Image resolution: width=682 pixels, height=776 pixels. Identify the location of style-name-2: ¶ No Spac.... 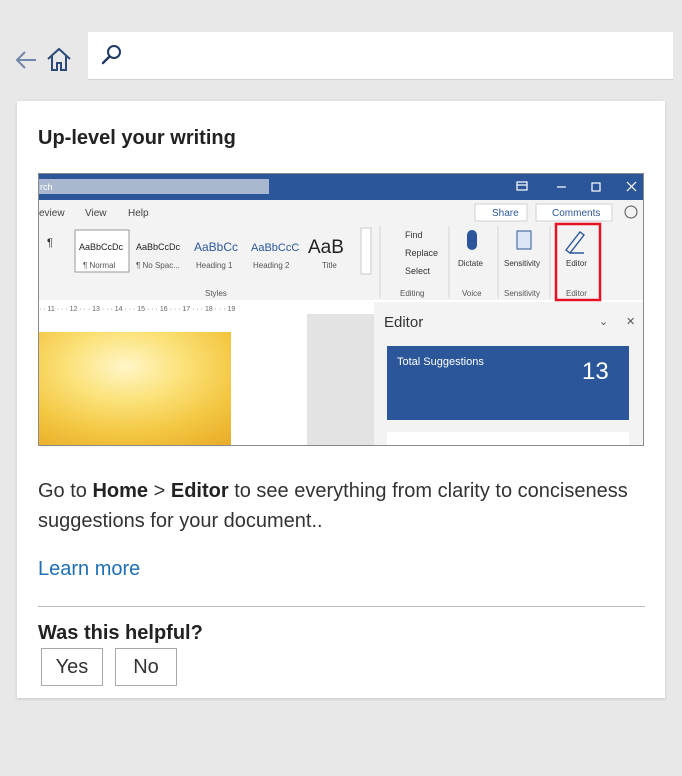
(158, 265).